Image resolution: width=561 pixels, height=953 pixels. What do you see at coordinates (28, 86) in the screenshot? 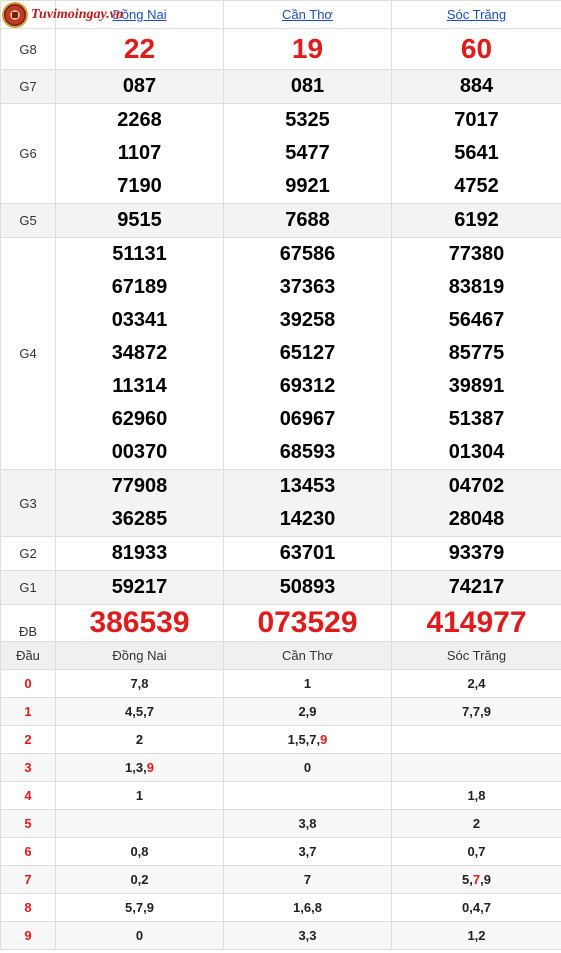
I see `prize-label: G7` at bounding box center [28, 86].